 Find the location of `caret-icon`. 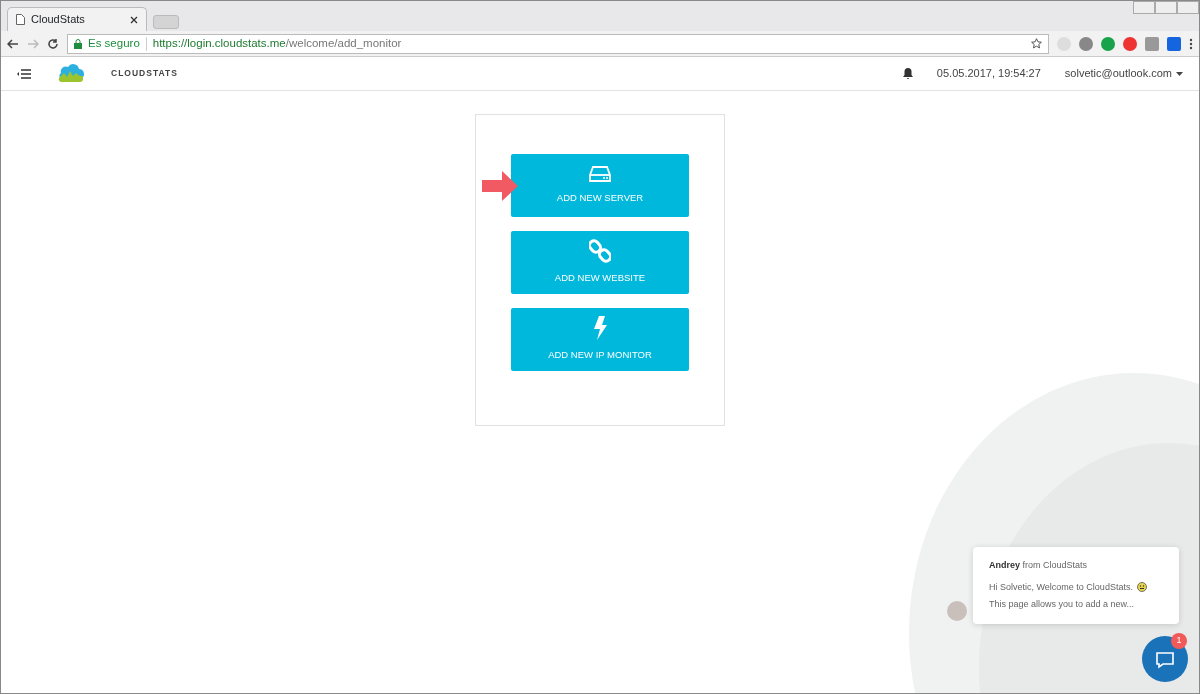

caret-icon is located at coordinates (1179, 73).